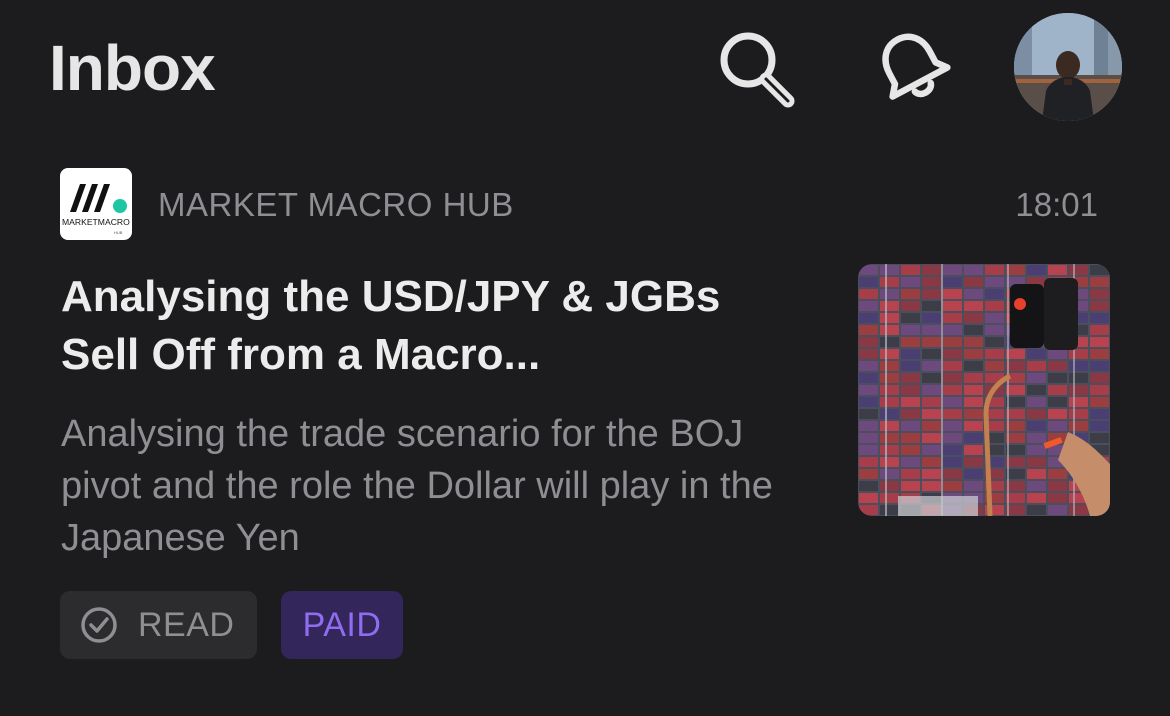 The height and width of the screenshot is (716, 1170). What do you see at coordinates (336, 204) in the screenshot?
I see `publication-name: MARKET MACRO HUB` at bounding box center [336, 204].